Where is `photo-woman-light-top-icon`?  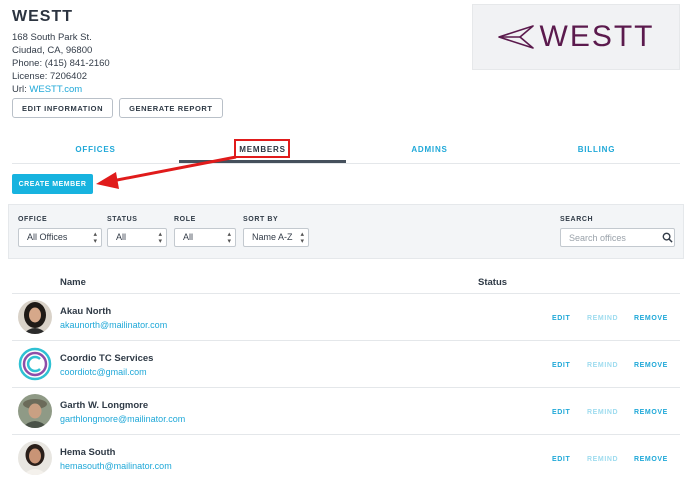
photo-woman-light-top-icon is located at coordinates (35, 458).